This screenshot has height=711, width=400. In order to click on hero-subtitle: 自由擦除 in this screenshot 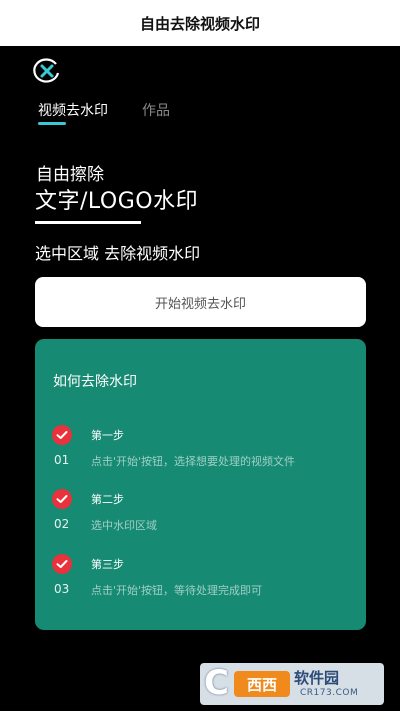, I will do `click(70, 175)`.